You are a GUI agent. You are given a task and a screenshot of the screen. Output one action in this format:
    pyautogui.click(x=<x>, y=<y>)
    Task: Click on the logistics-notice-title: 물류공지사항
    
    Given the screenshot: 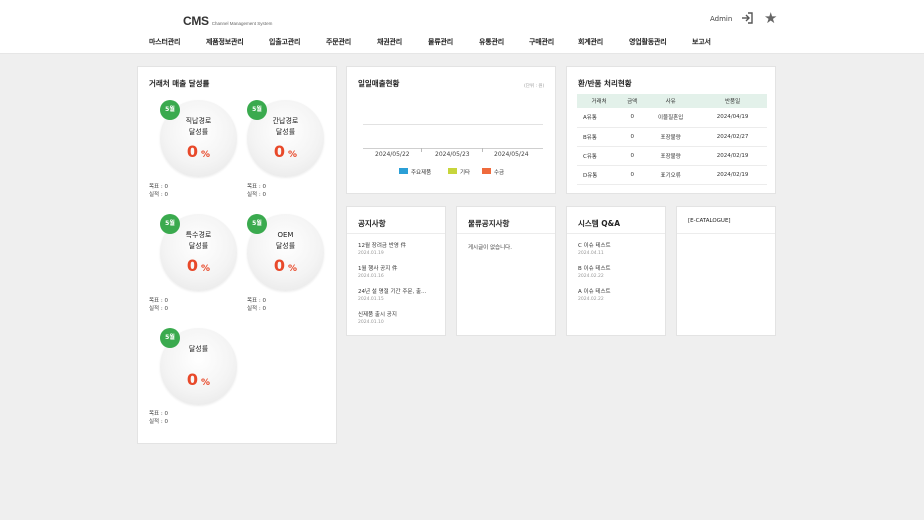 What is the action you would take?
    pyautogui.click(x=488, y=223)
    